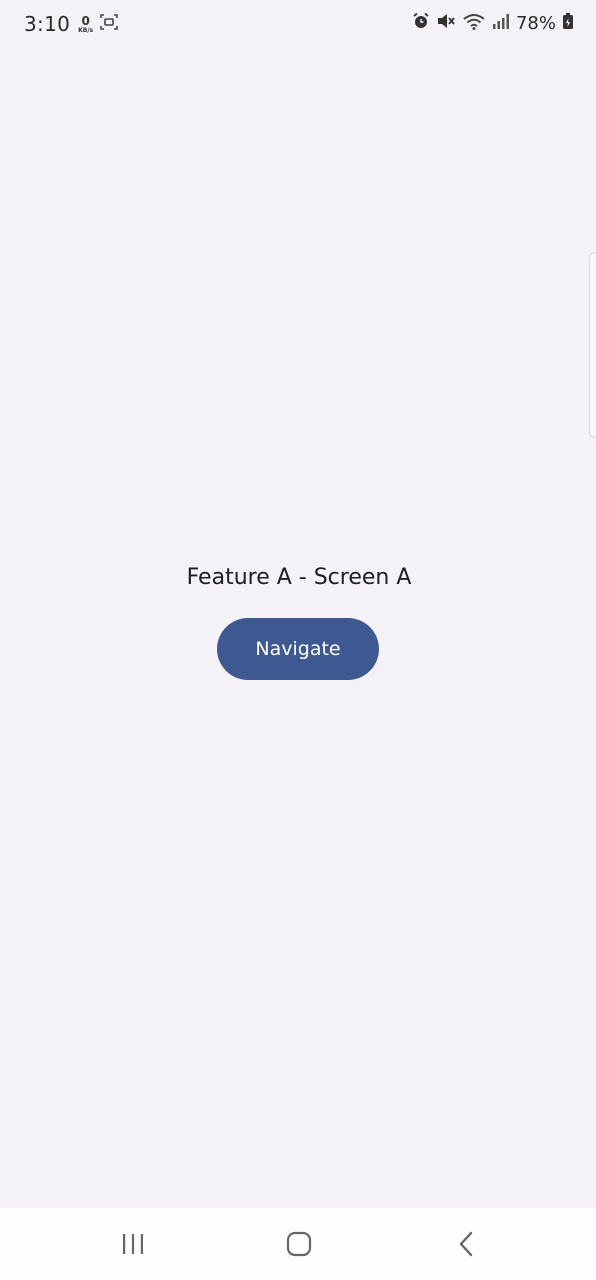  Describe the element at coordinates (592, 345) in the screenshot. I see `edge-panel-handle` at that location.